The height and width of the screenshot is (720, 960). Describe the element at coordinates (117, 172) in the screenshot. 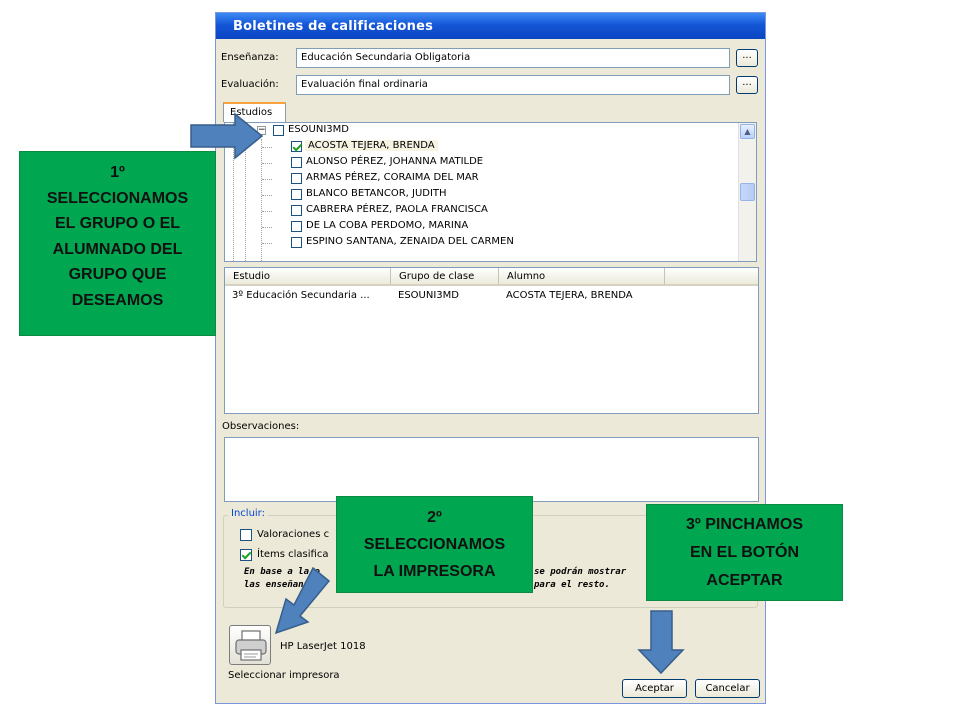

I see `step1-line: 1º` at that location.